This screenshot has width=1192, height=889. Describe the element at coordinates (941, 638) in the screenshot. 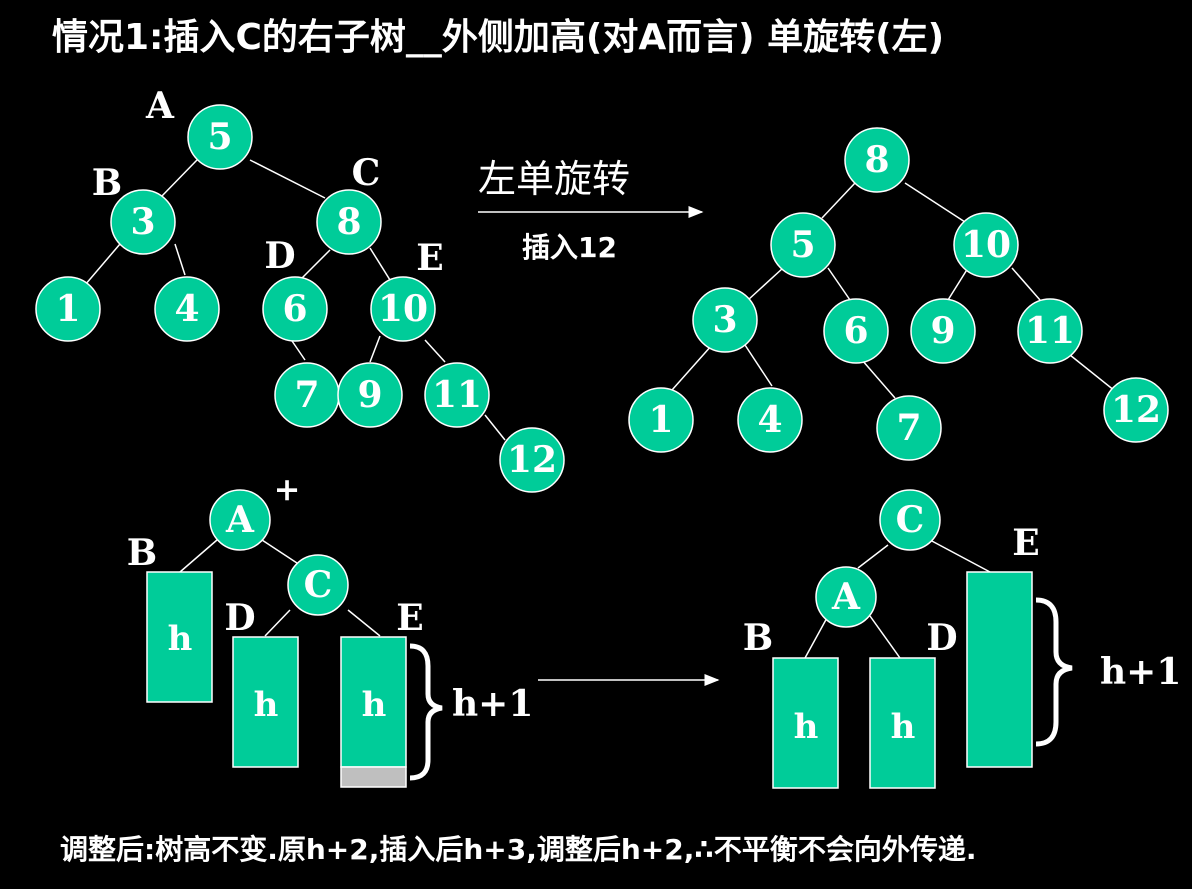

I see `br-label-D: D` at that location.